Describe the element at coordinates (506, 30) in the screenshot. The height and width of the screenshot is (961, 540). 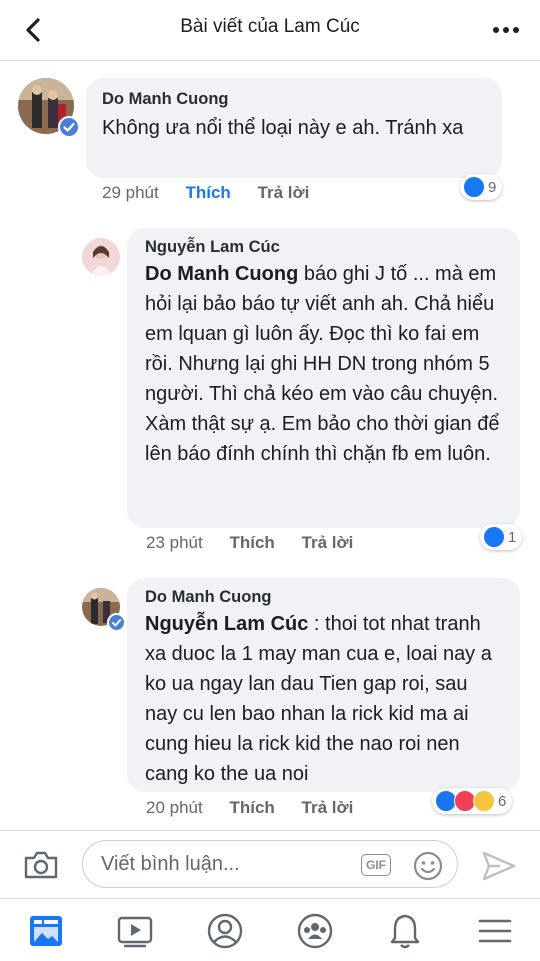
I see `more-options-icon` at that location.